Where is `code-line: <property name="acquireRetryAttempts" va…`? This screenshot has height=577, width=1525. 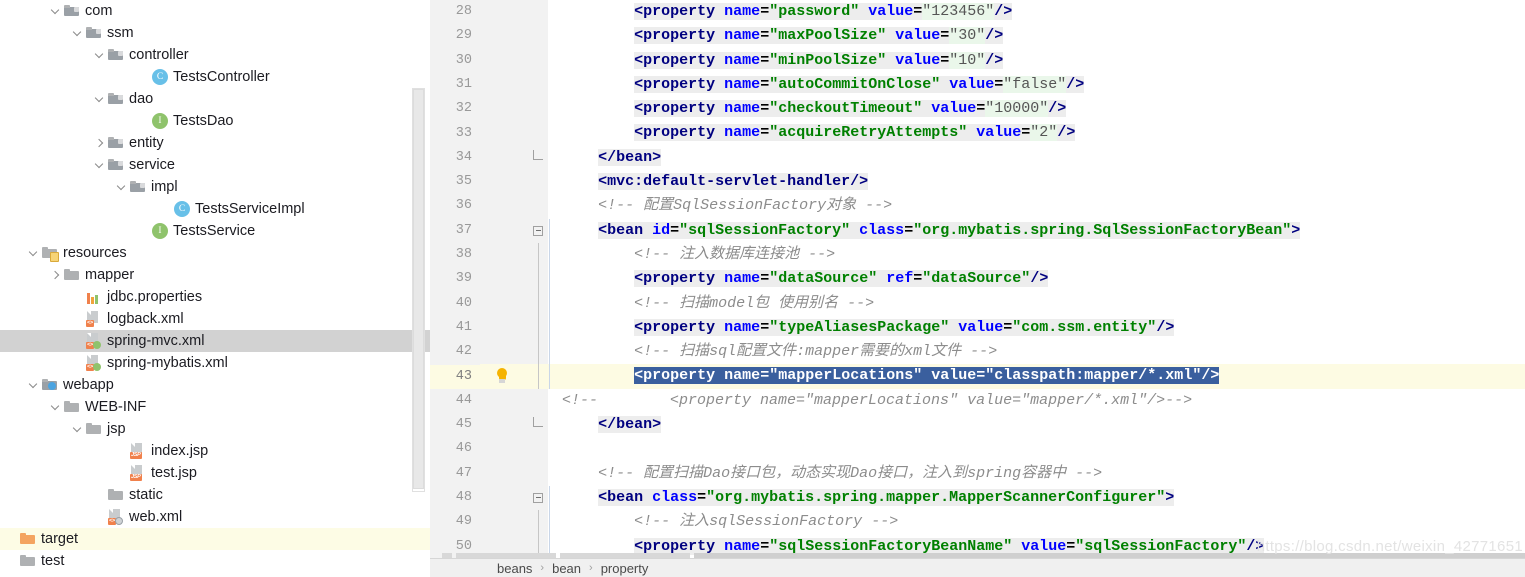
code-line: <property name="acquireRetryAttempts" va… is located at coordinates (1036, 133).